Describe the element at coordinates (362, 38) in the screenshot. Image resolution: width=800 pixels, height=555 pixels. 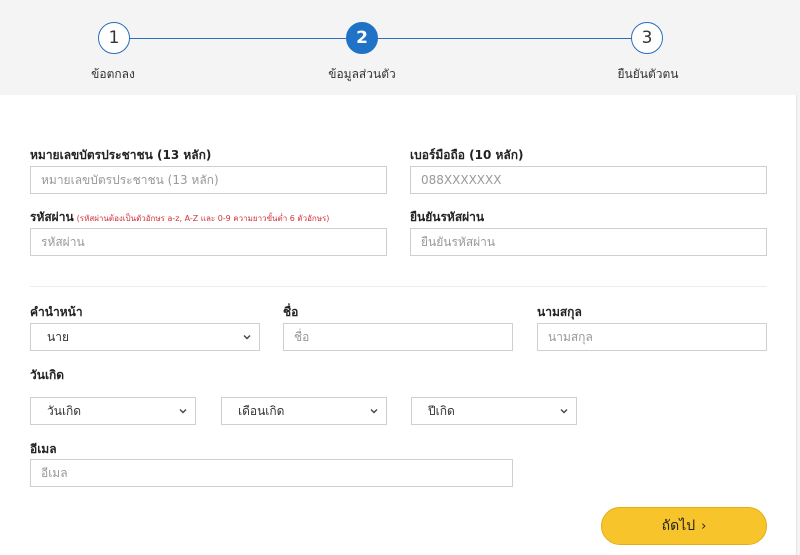
I see `step-2-circle: 2` at that location.